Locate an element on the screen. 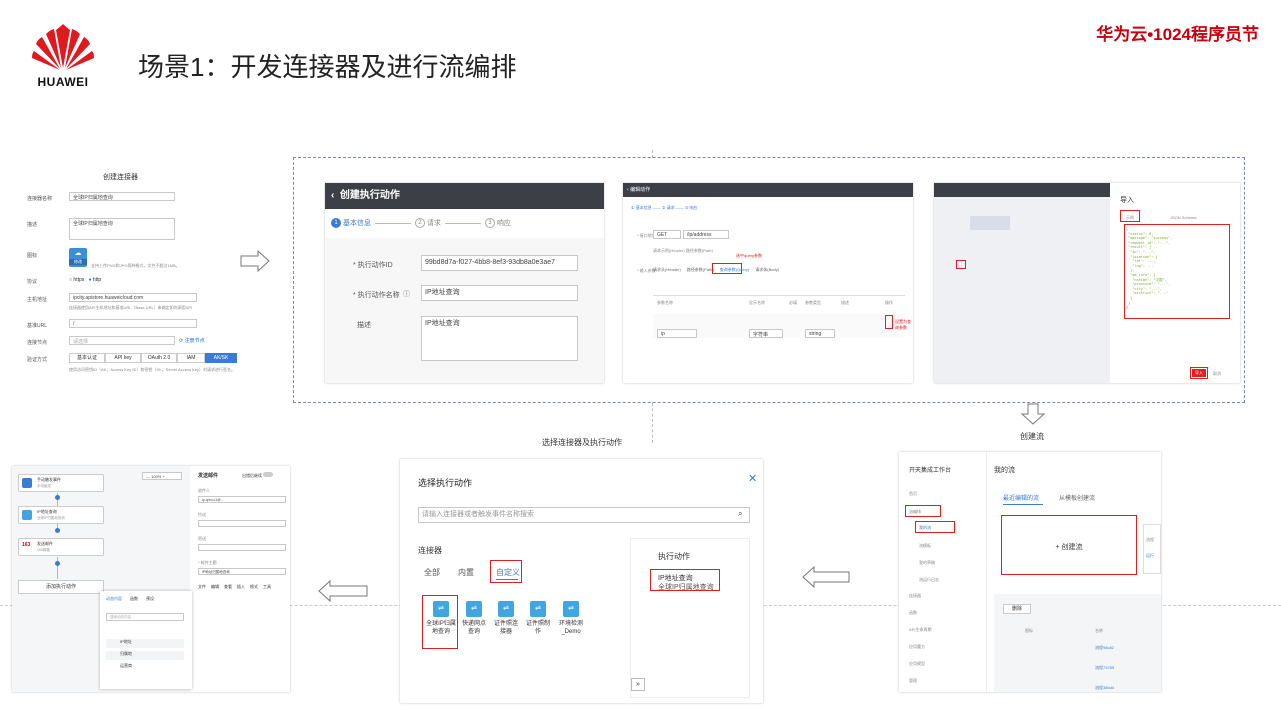 The width and height of the screenshot is (1281, 720). param-row-2-type: 字符串 is located at coordinates (766, 333).